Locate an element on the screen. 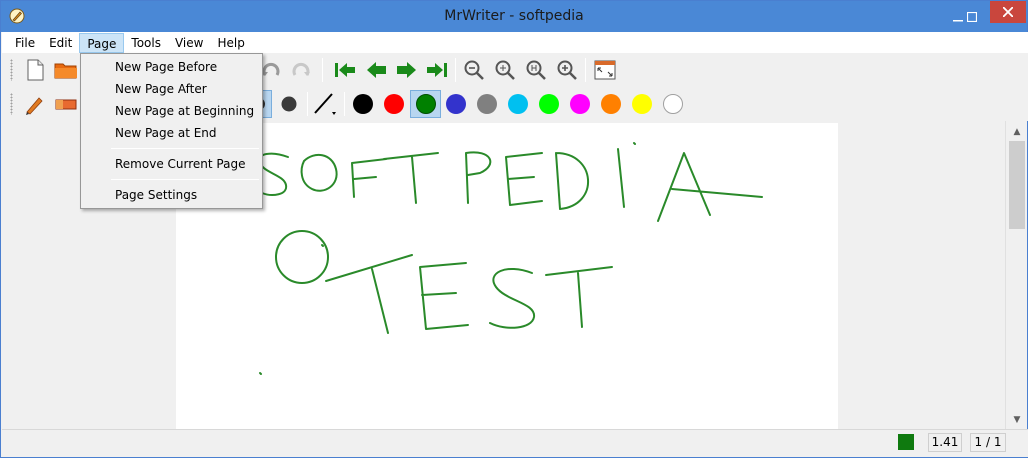  next-page-button is located at coordinates (407, 70).